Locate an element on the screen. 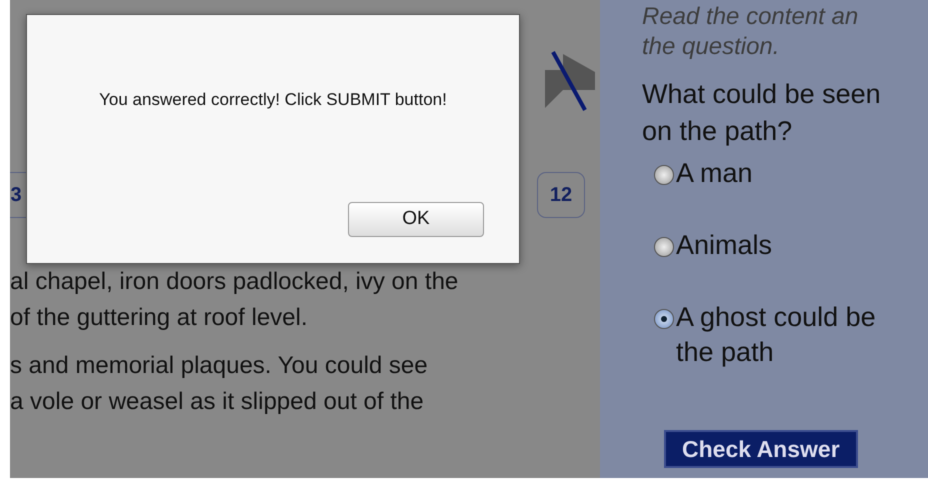 The image size is (928, 489). option-label: Animals is located at coordinates (724, 245).